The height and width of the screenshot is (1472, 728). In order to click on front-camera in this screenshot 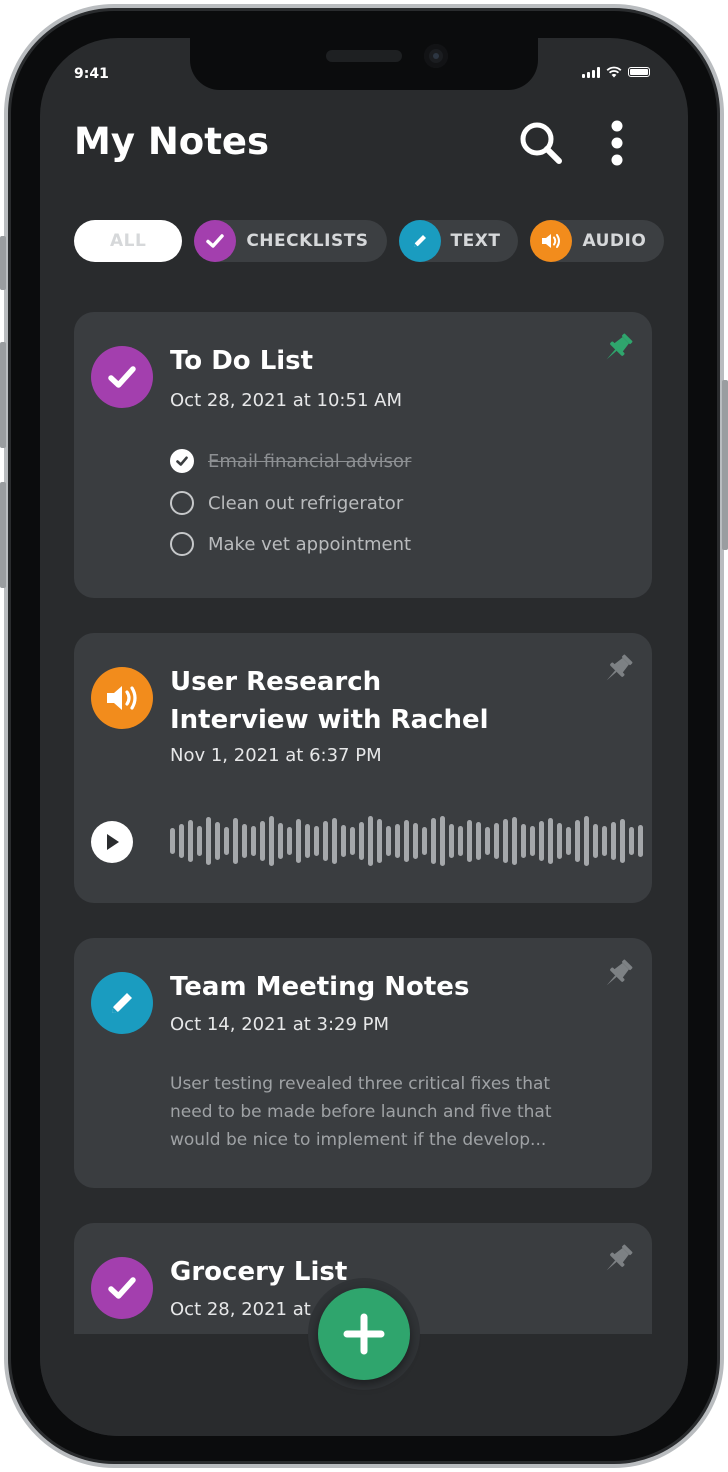, I will do `click(436, 56)`.